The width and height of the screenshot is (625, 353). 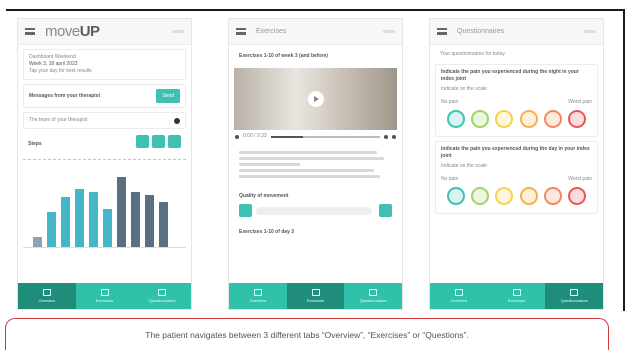 What do you see at coordinates (158, 141) in the screenshot?
I see `chart-week-button` at bounding box center [158, 141].